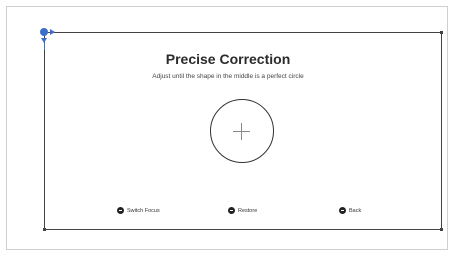 The height and width of the screenshot is (260, 456). Describe the element at coordinates (143, 210) in the screenshot. I see `hint-label: Switch Focus` at that location.